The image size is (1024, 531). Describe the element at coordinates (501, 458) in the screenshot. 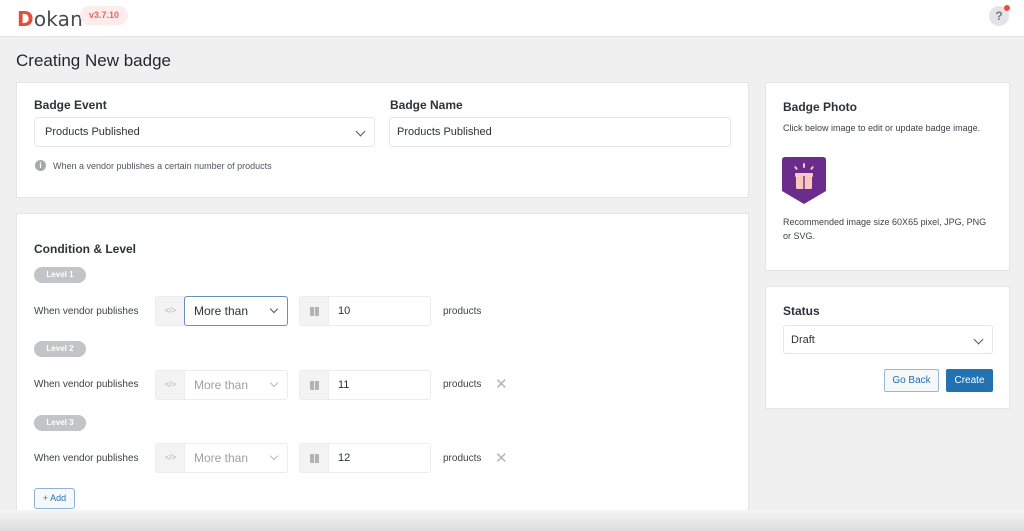

I see `level-3-remove-icon: ✕` at that location.